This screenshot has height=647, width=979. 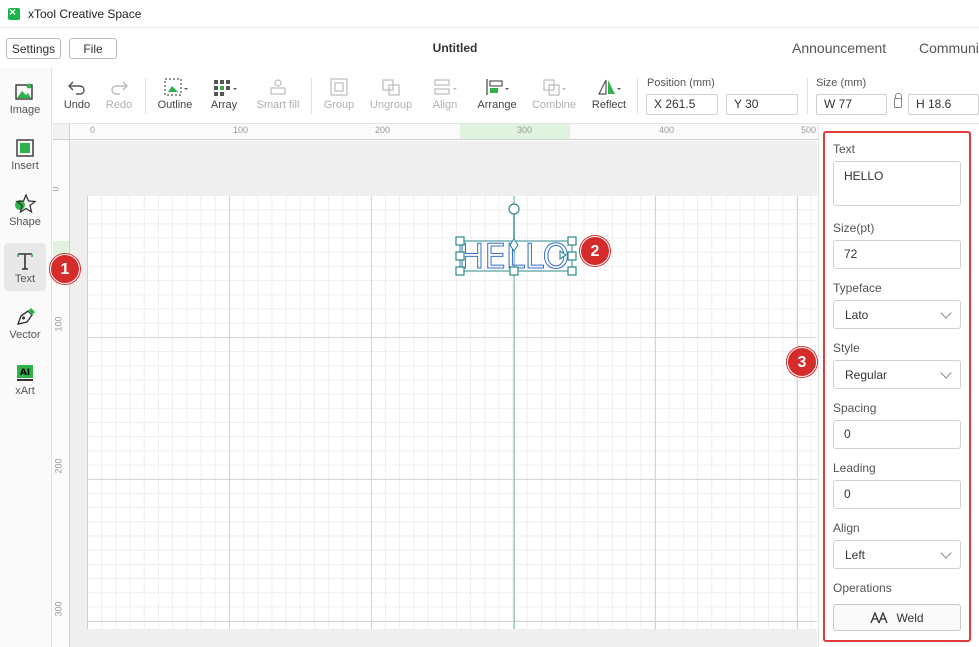 I want to click on sidebar-item-text: Text, so click(x=25, y=267).